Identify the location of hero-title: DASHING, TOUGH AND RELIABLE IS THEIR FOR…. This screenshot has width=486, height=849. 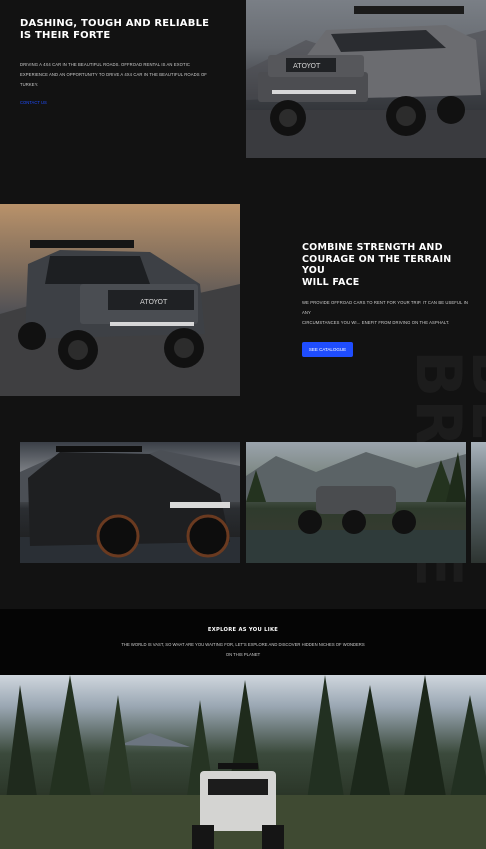
(115, 29).